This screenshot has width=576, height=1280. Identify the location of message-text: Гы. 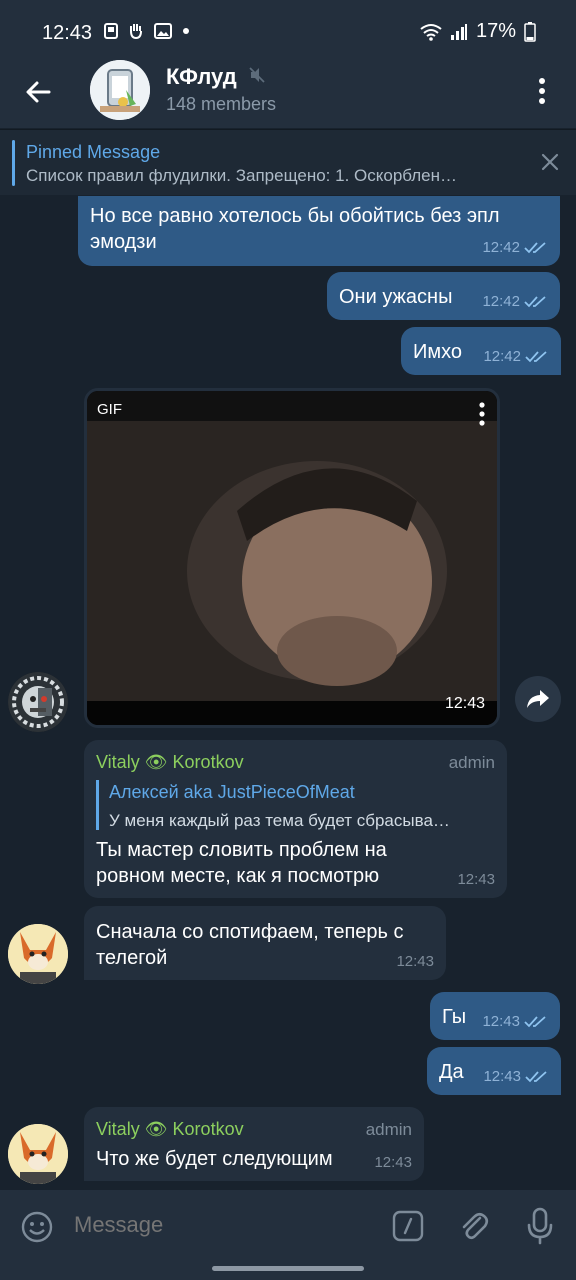
(454, 1017).